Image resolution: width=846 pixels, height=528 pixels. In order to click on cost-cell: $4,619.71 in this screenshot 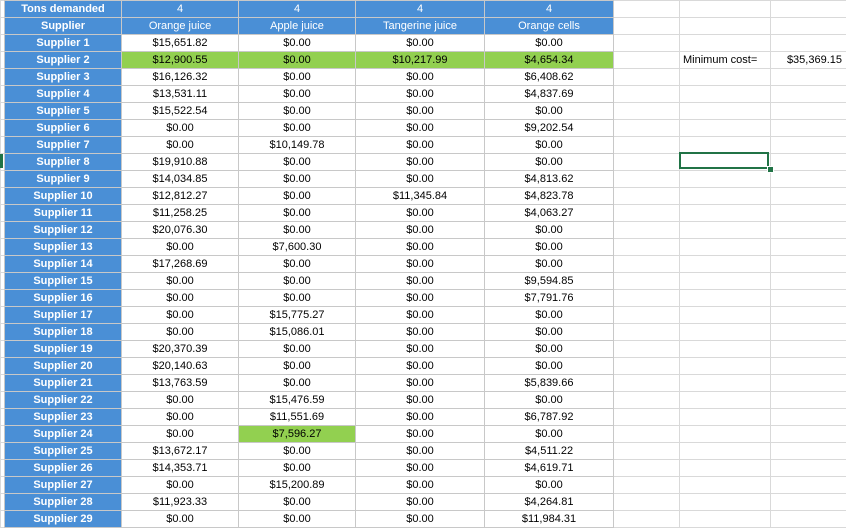, I will do `click(549, 468)`.